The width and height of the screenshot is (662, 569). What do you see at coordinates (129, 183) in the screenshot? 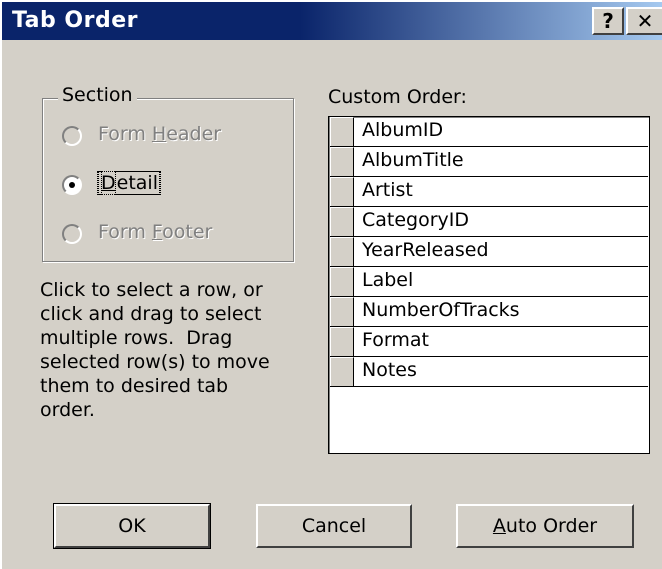
I see `detail-label: Detail` at bounding box center [129, 183].